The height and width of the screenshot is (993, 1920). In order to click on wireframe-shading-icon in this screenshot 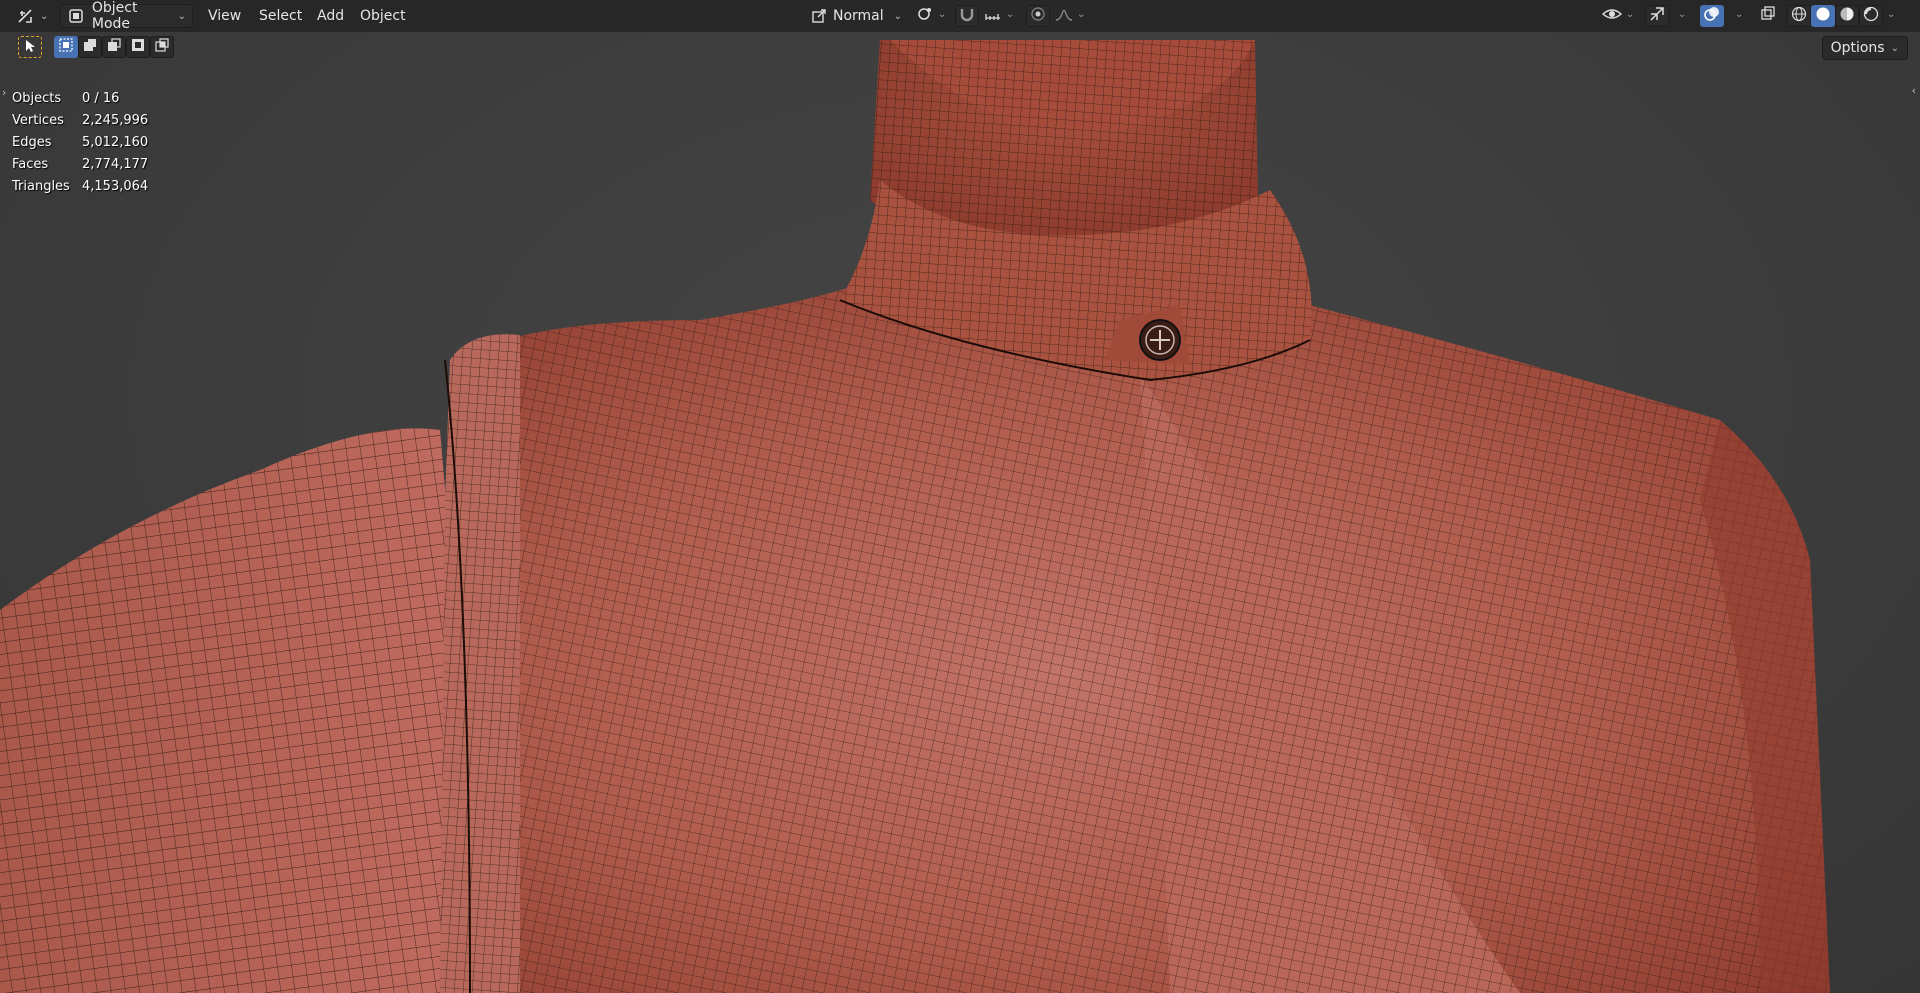, I will do `click(1799, 16)`.